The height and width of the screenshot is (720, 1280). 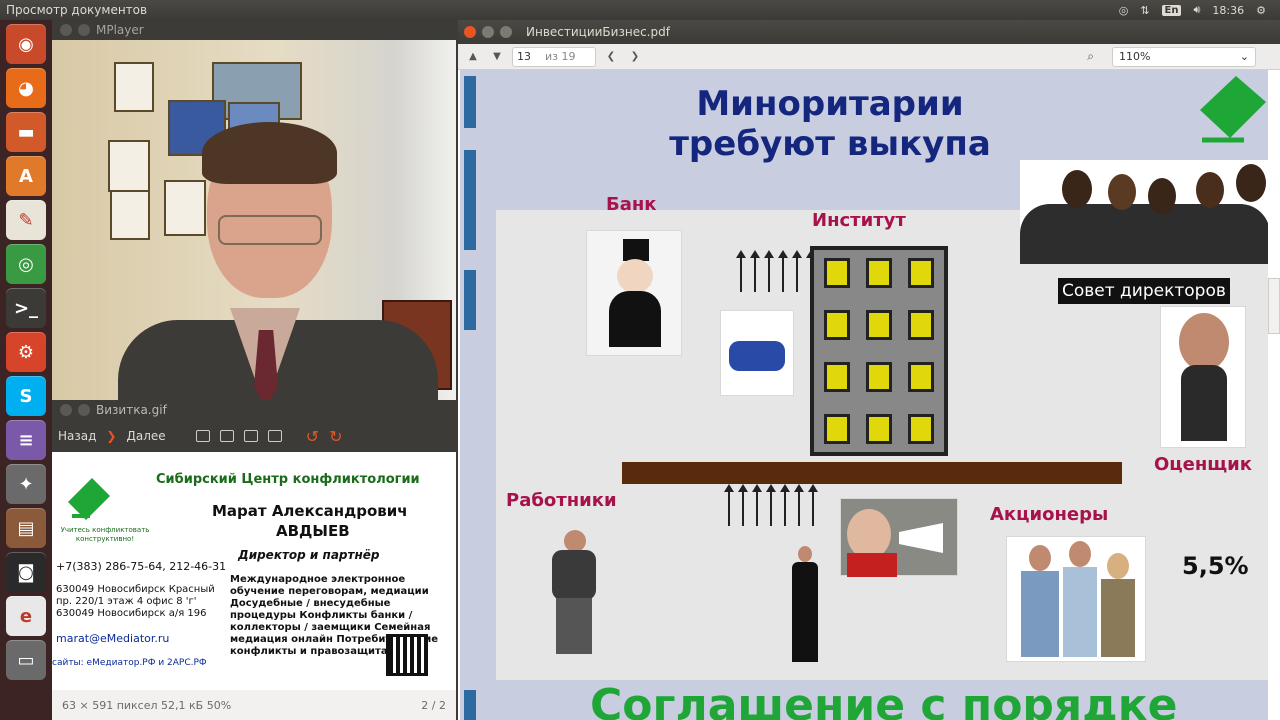 What do you see at coordinates (310, 511) in the screenshot?
I see `card-name: Марат Александрович` at bounding box center [310, 511].